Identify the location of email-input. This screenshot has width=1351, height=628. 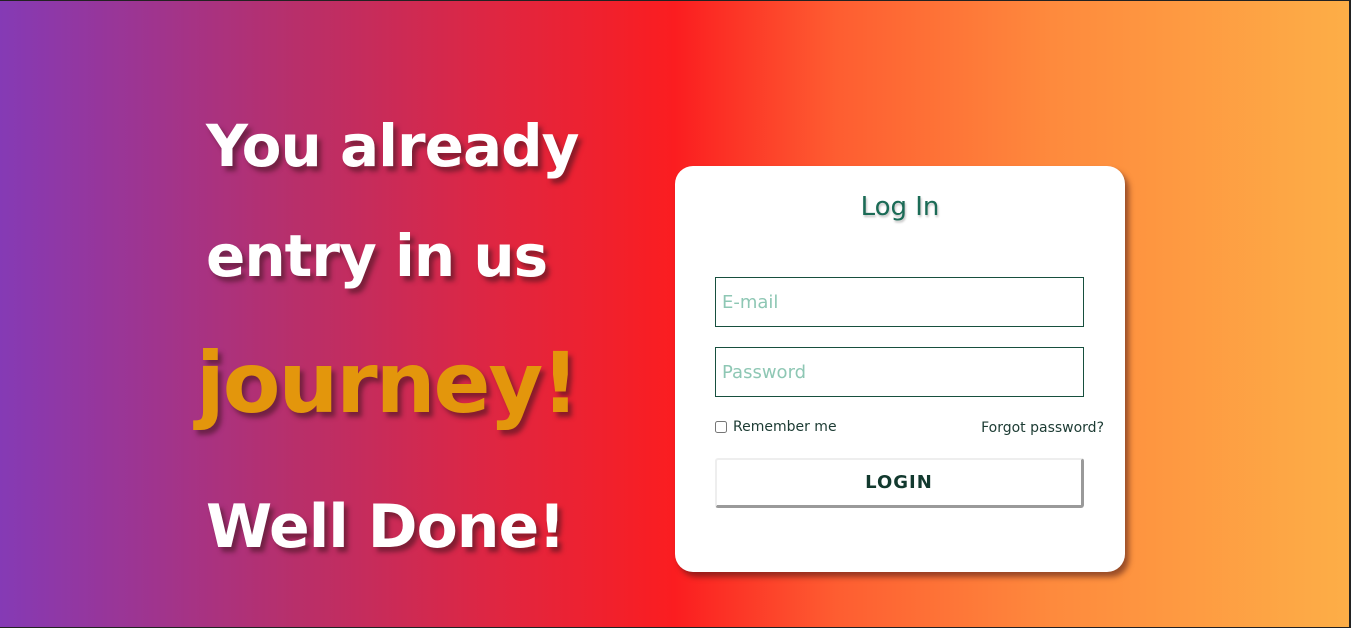
(899, 302).